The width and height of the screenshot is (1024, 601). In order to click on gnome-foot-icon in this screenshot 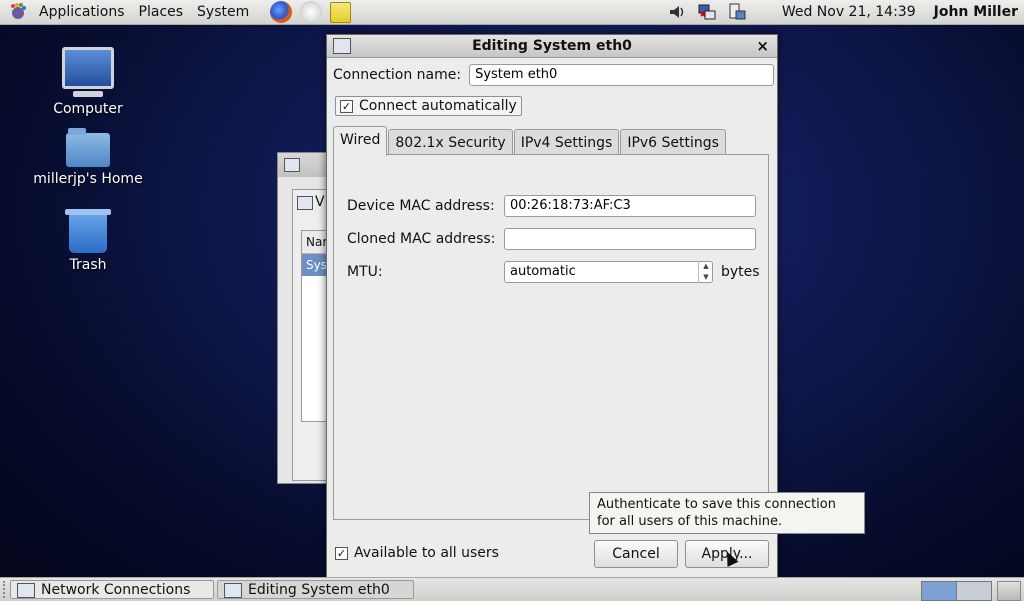, I will do `click(18, 12)`.